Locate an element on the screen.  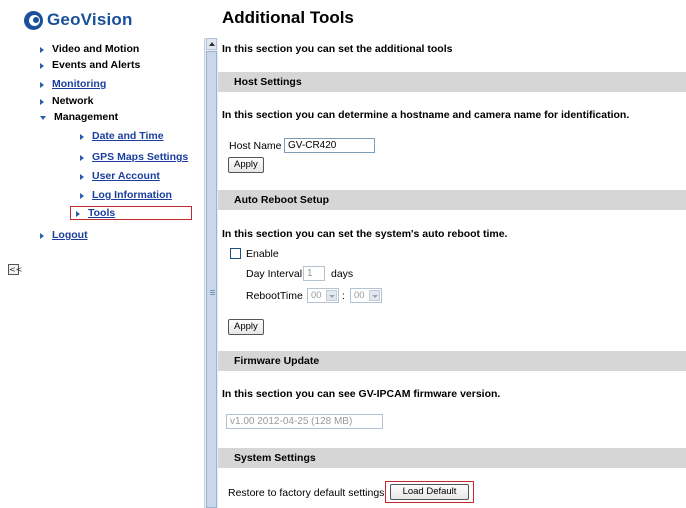
sidebar-item-log-information: Log Information is located at coordinates (126, 195).